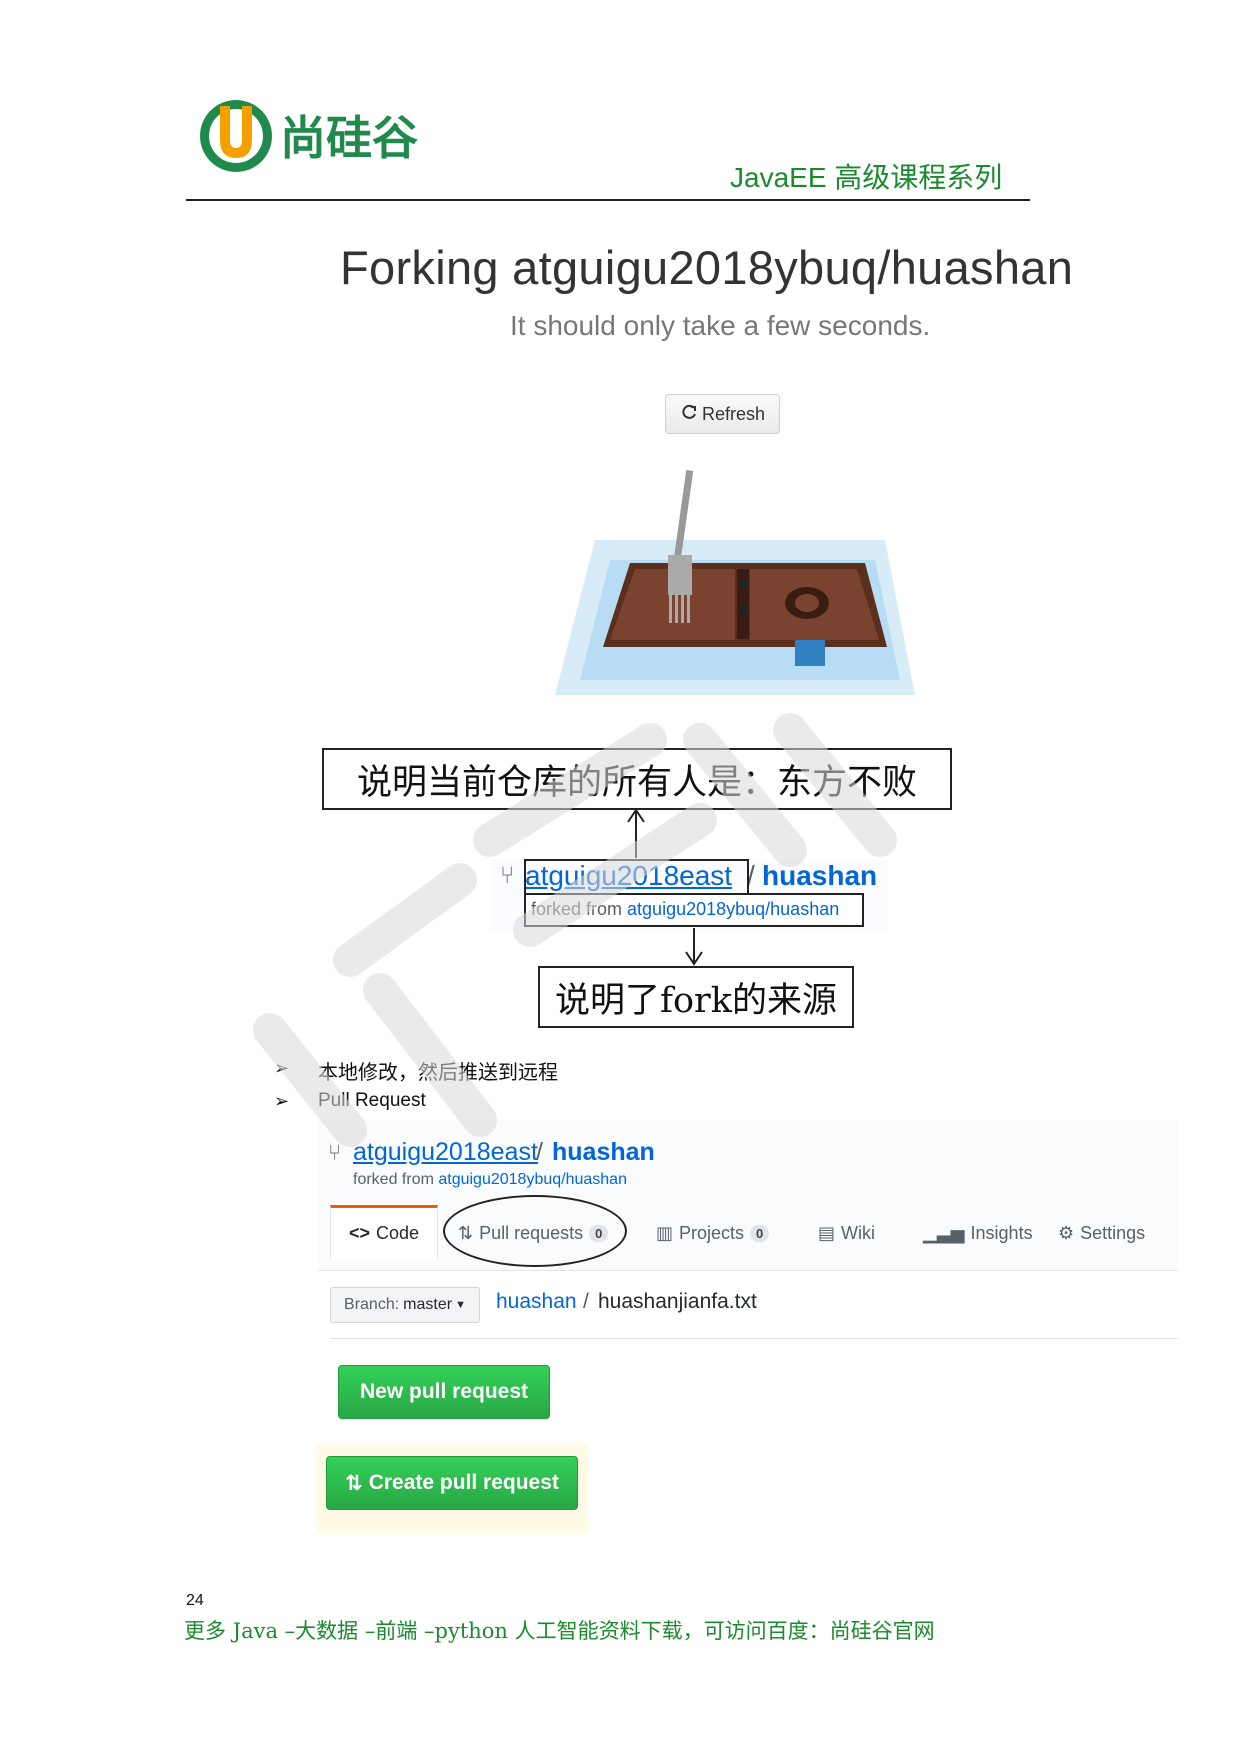 This screenshot has width=1240, height=1754. I want to click on tab-code: <> Code, so click(384, 1232).